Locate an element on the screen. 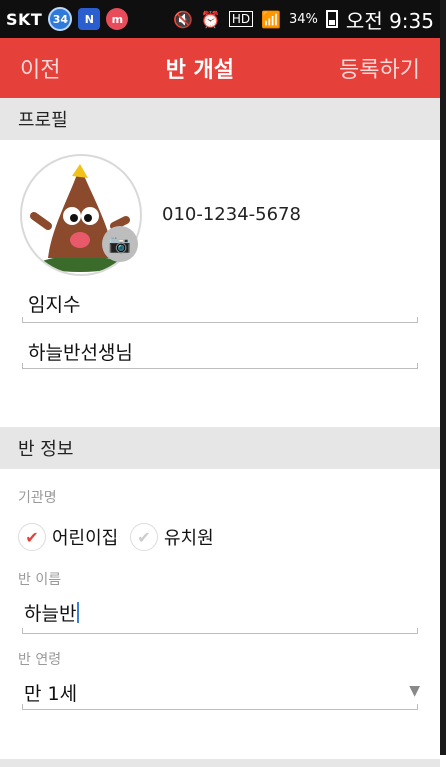 The image size is (446, 767). carrier-label: SKT is located at coordinates (24, 19).